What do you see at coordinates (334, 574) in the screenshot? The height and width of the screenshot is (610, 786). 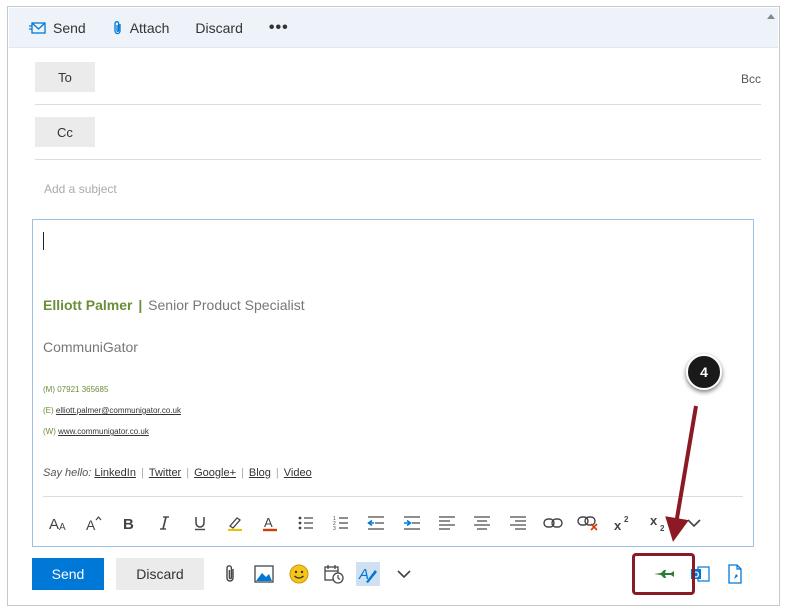 I see `schedule-send-icon` at bounding box center [334, 574].